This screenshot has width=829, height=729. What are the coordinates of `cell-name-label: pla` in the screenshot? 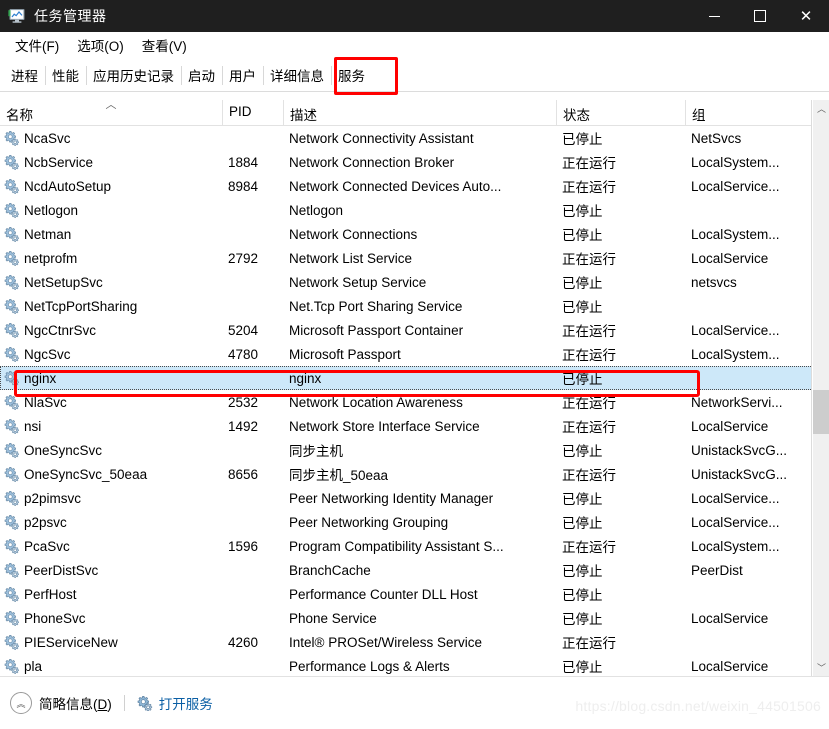 It's located at (33, 666).